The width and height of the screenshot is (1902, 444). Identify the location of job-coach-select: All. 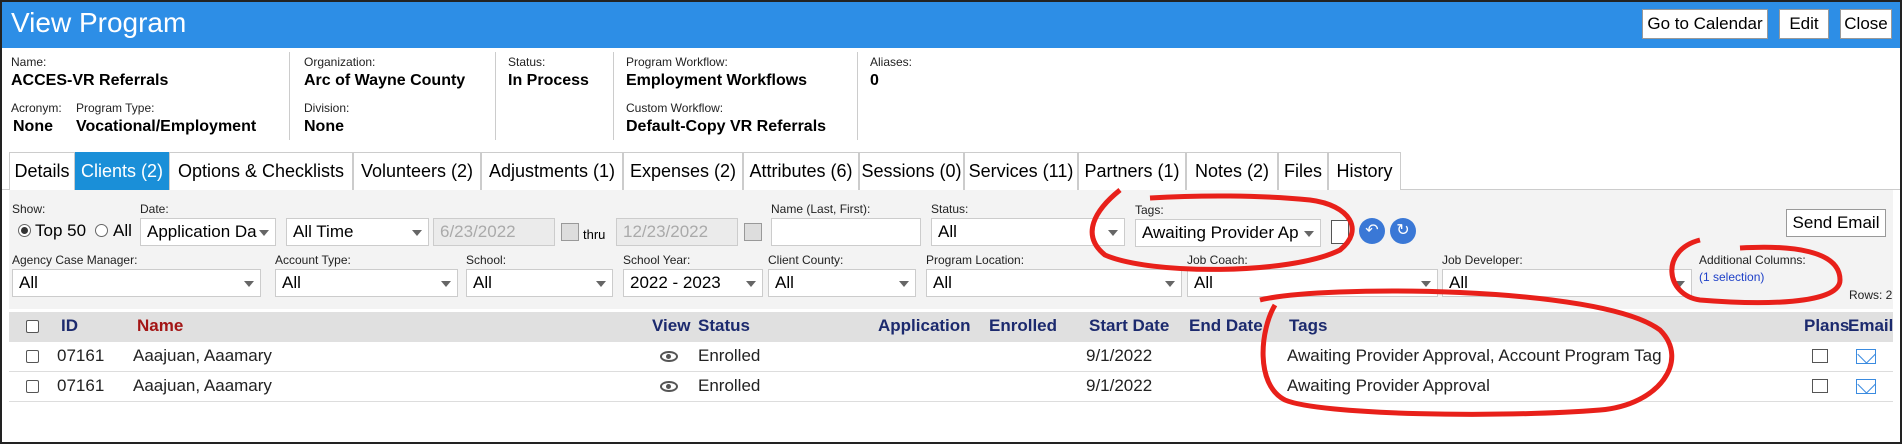
(1312, 283).